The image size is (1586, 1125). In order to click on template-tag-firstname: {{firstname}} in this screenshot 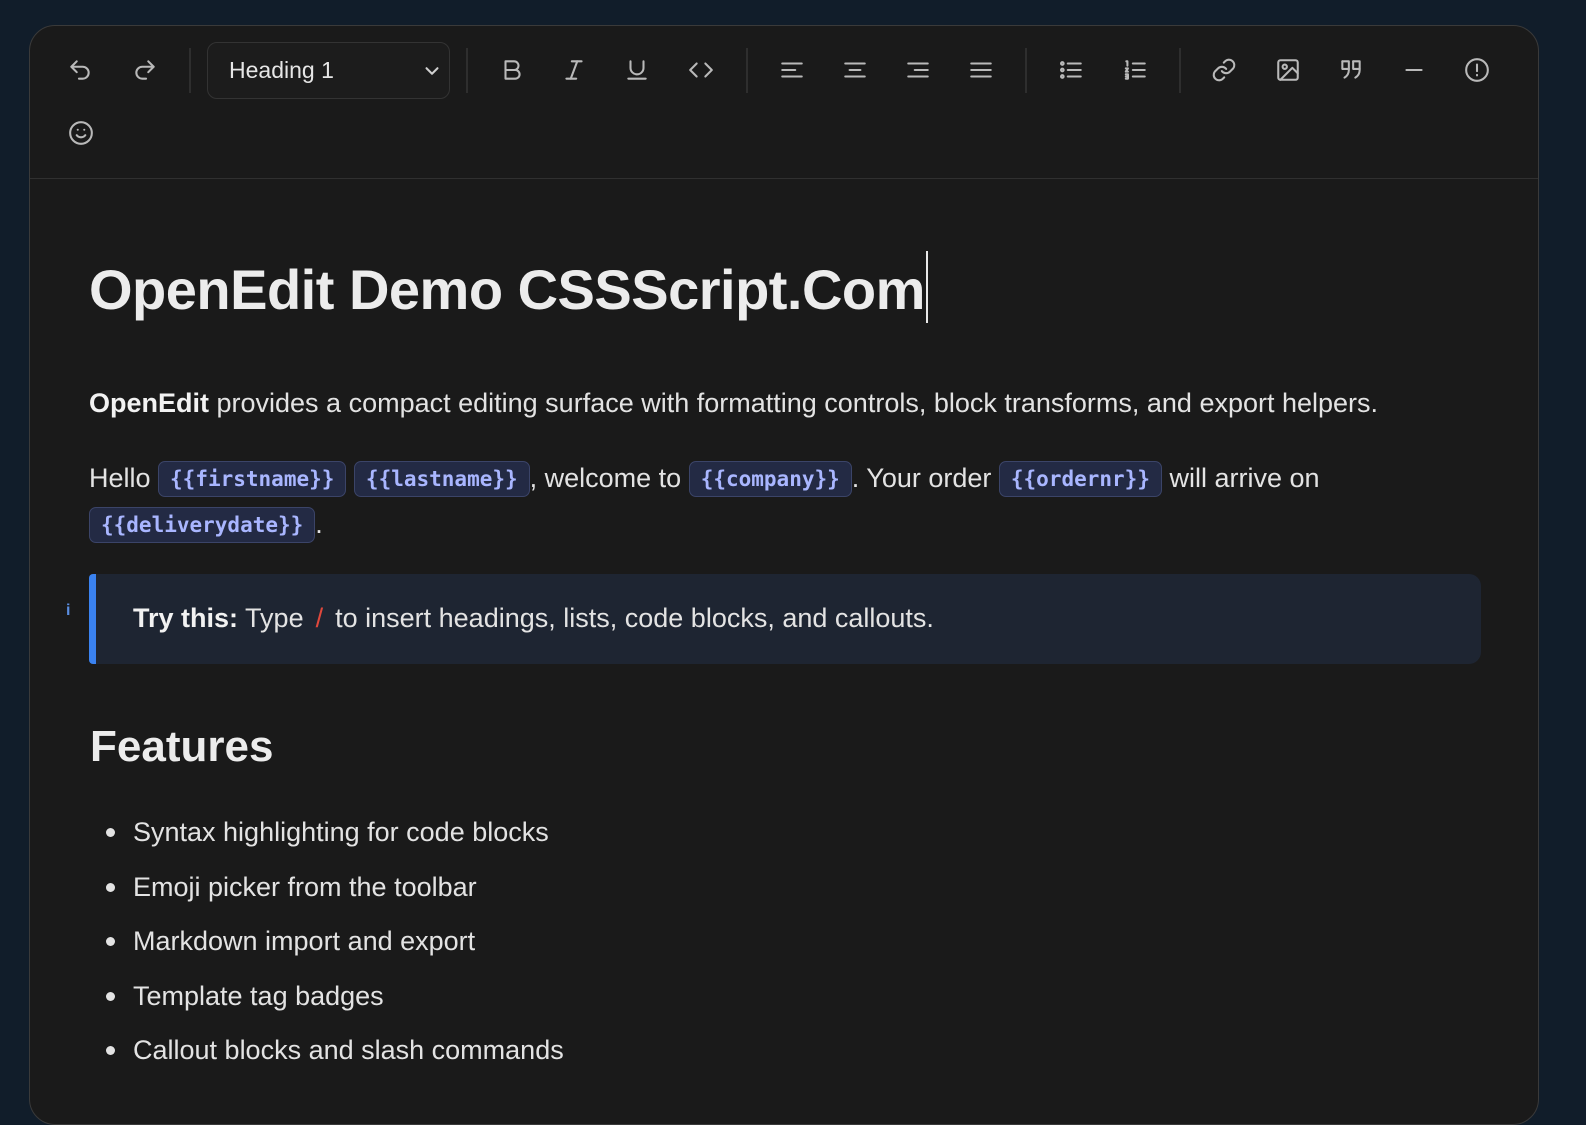, I will do `click(252, 479)`.